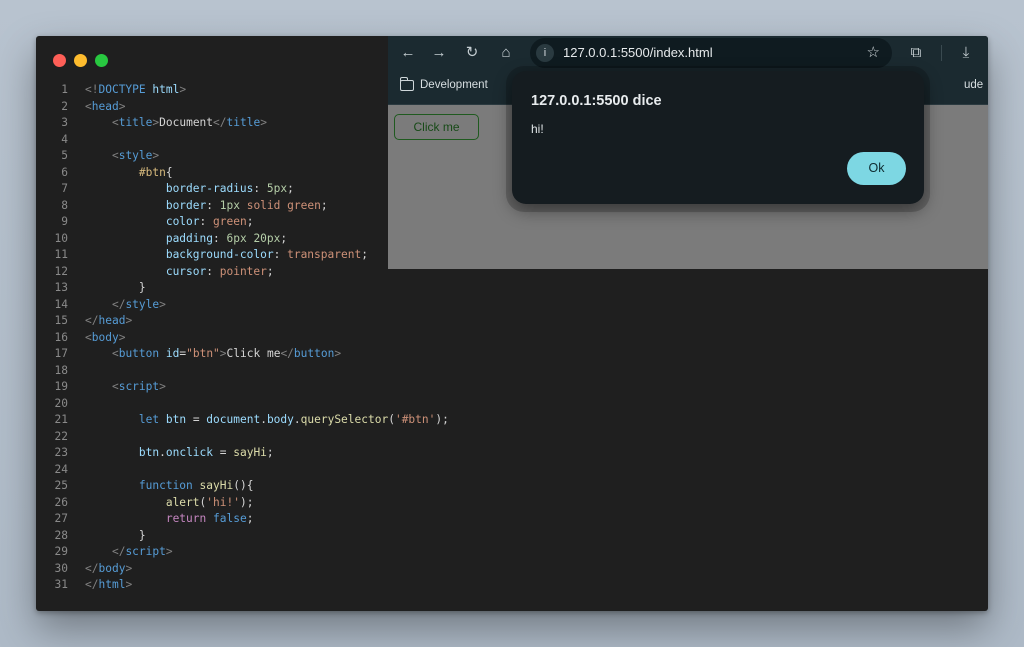  Describe the element at coordinates (61, 469) in the screenshot. I see `line-number: 24` at that location.